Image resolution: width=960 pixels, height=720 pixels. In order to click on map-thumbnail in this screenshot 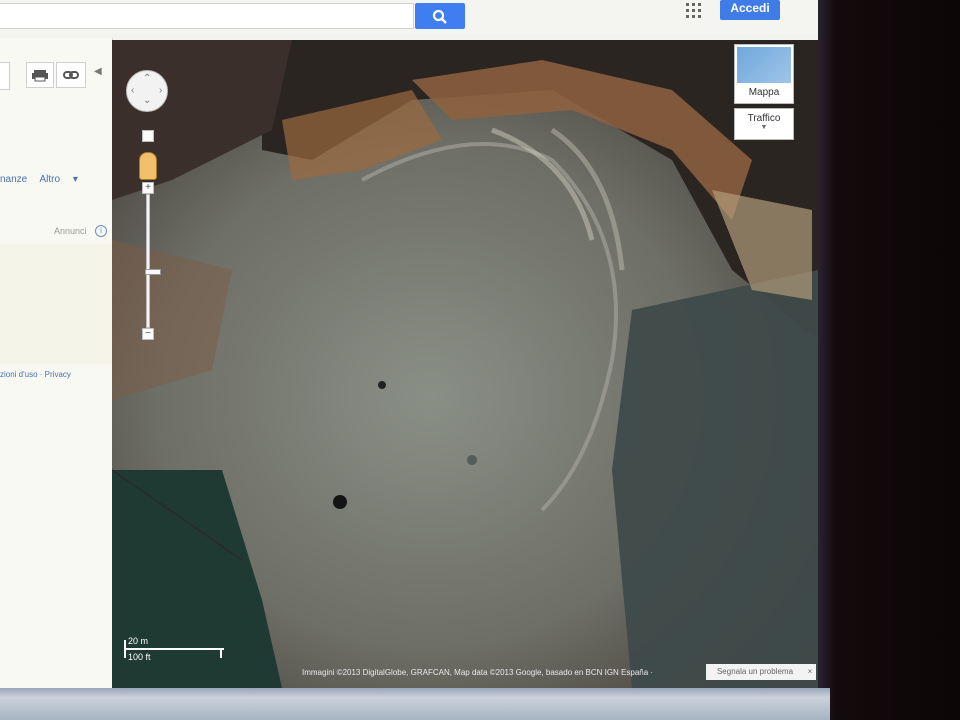, I will do `click(764, 65)`.